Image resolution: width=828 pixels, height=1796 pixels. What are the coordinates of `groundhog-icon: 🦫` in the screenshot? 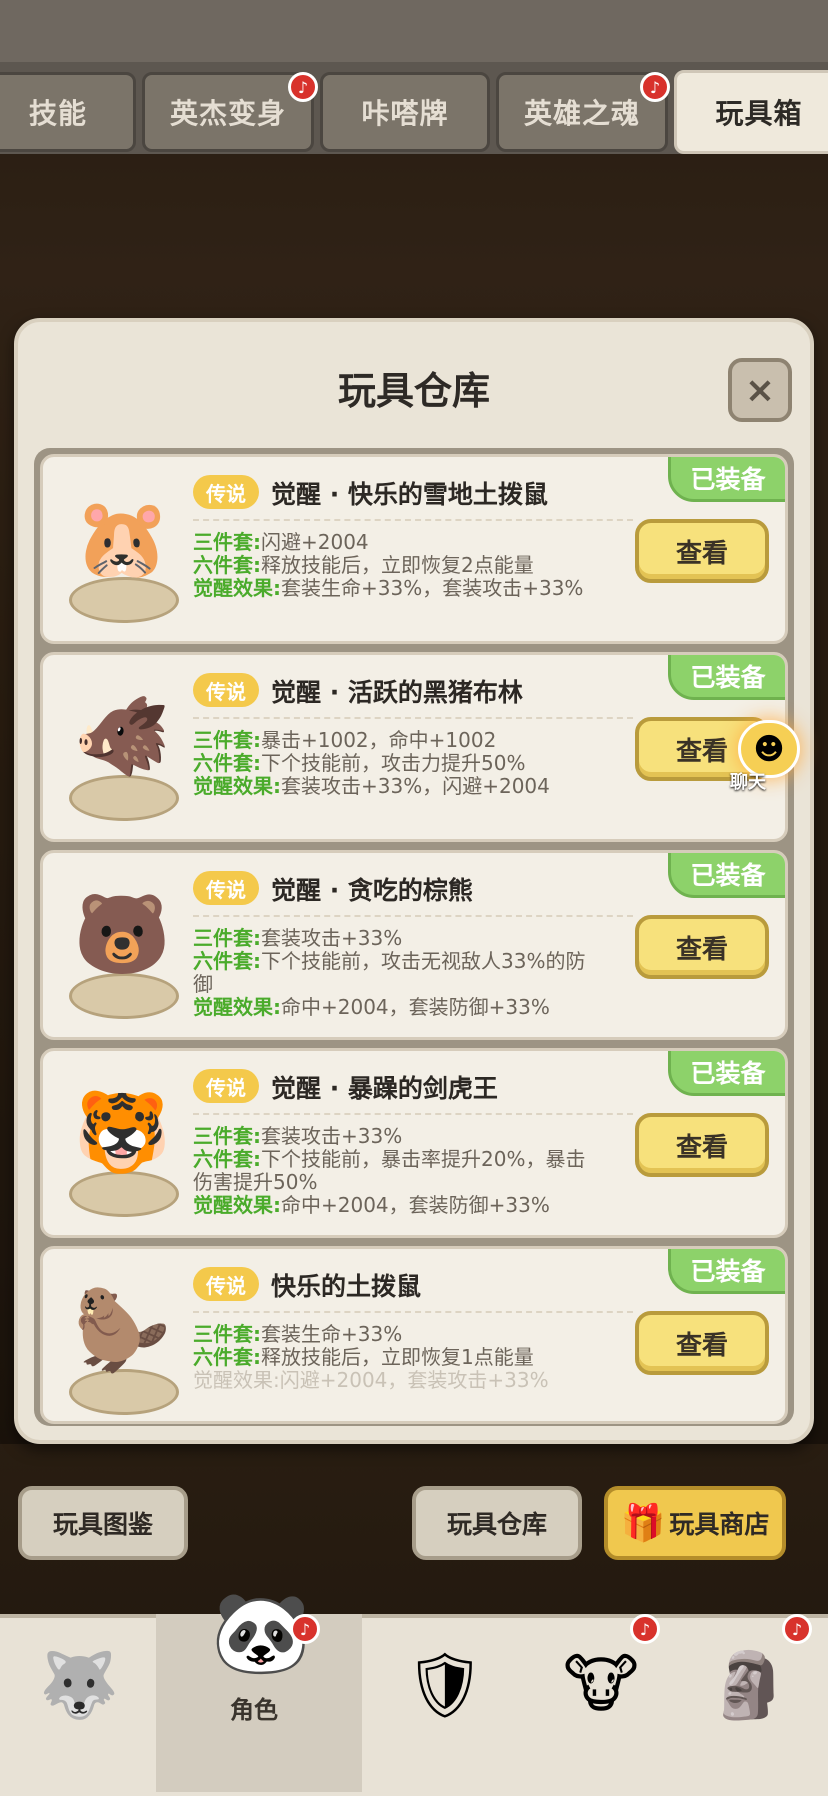 It's located at (122, 1330).